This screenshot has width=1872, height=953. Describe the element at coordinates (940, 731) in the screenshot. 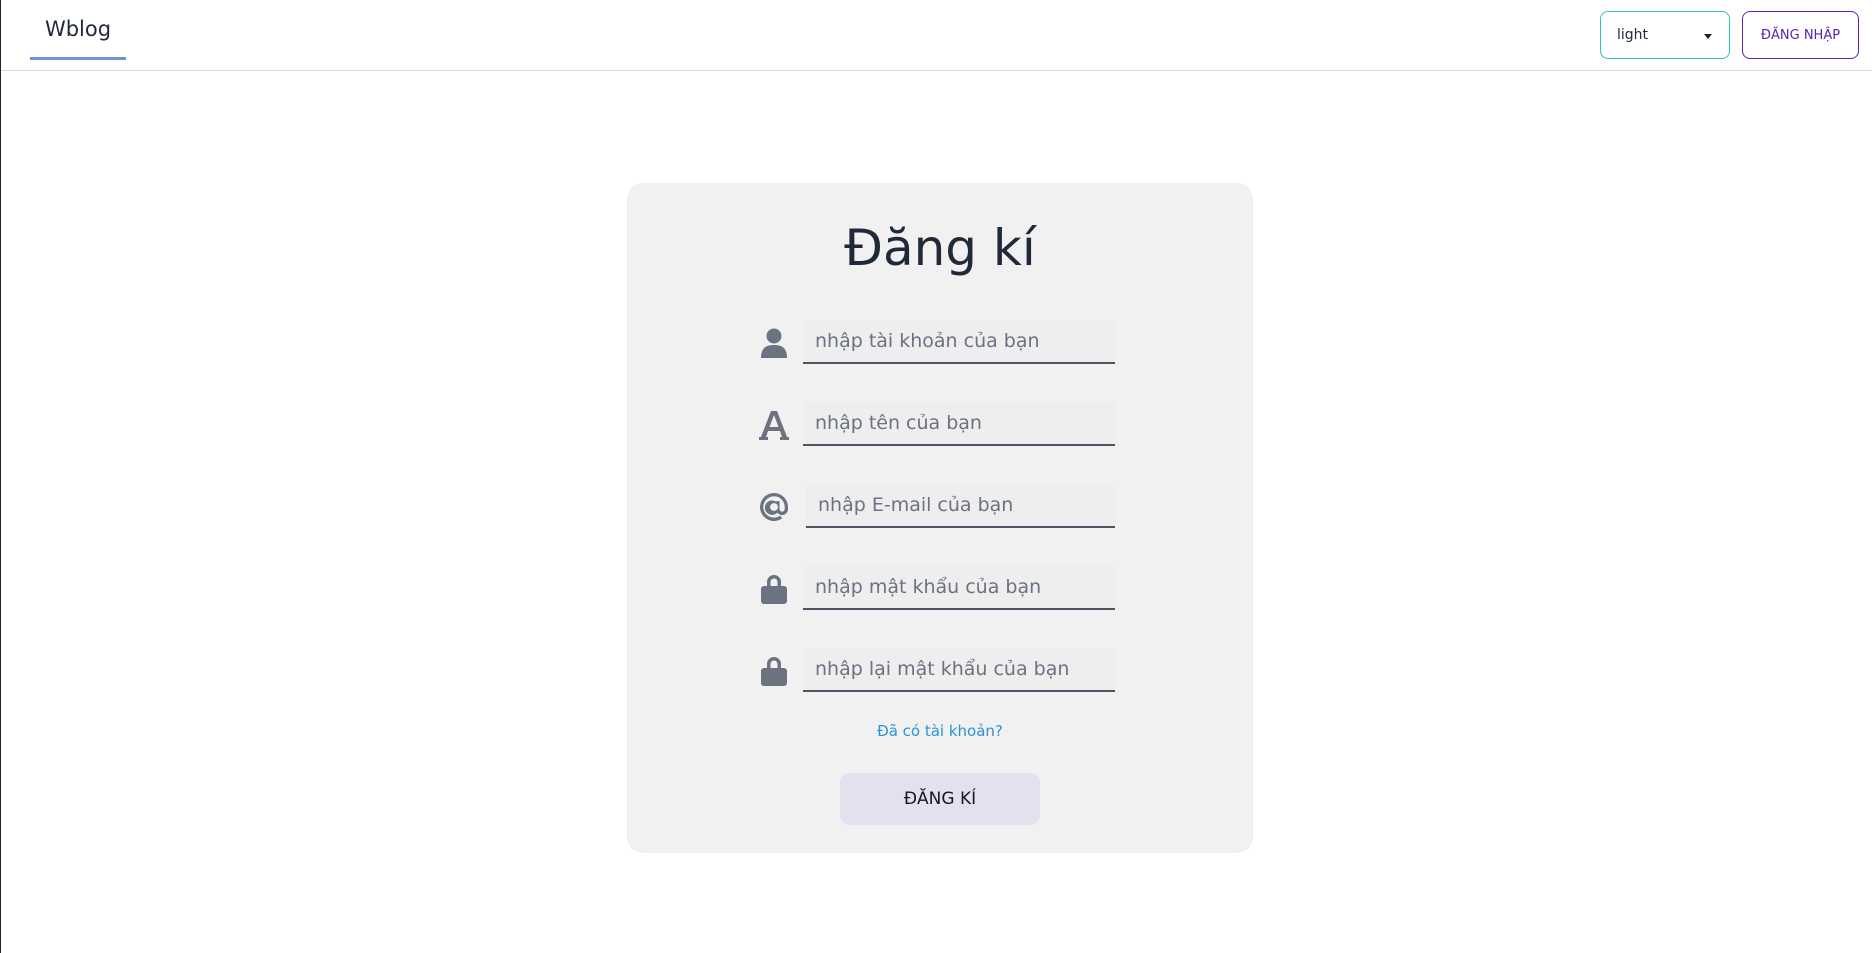

I see `have-account-link: Đã có tài khoản?` at that location.